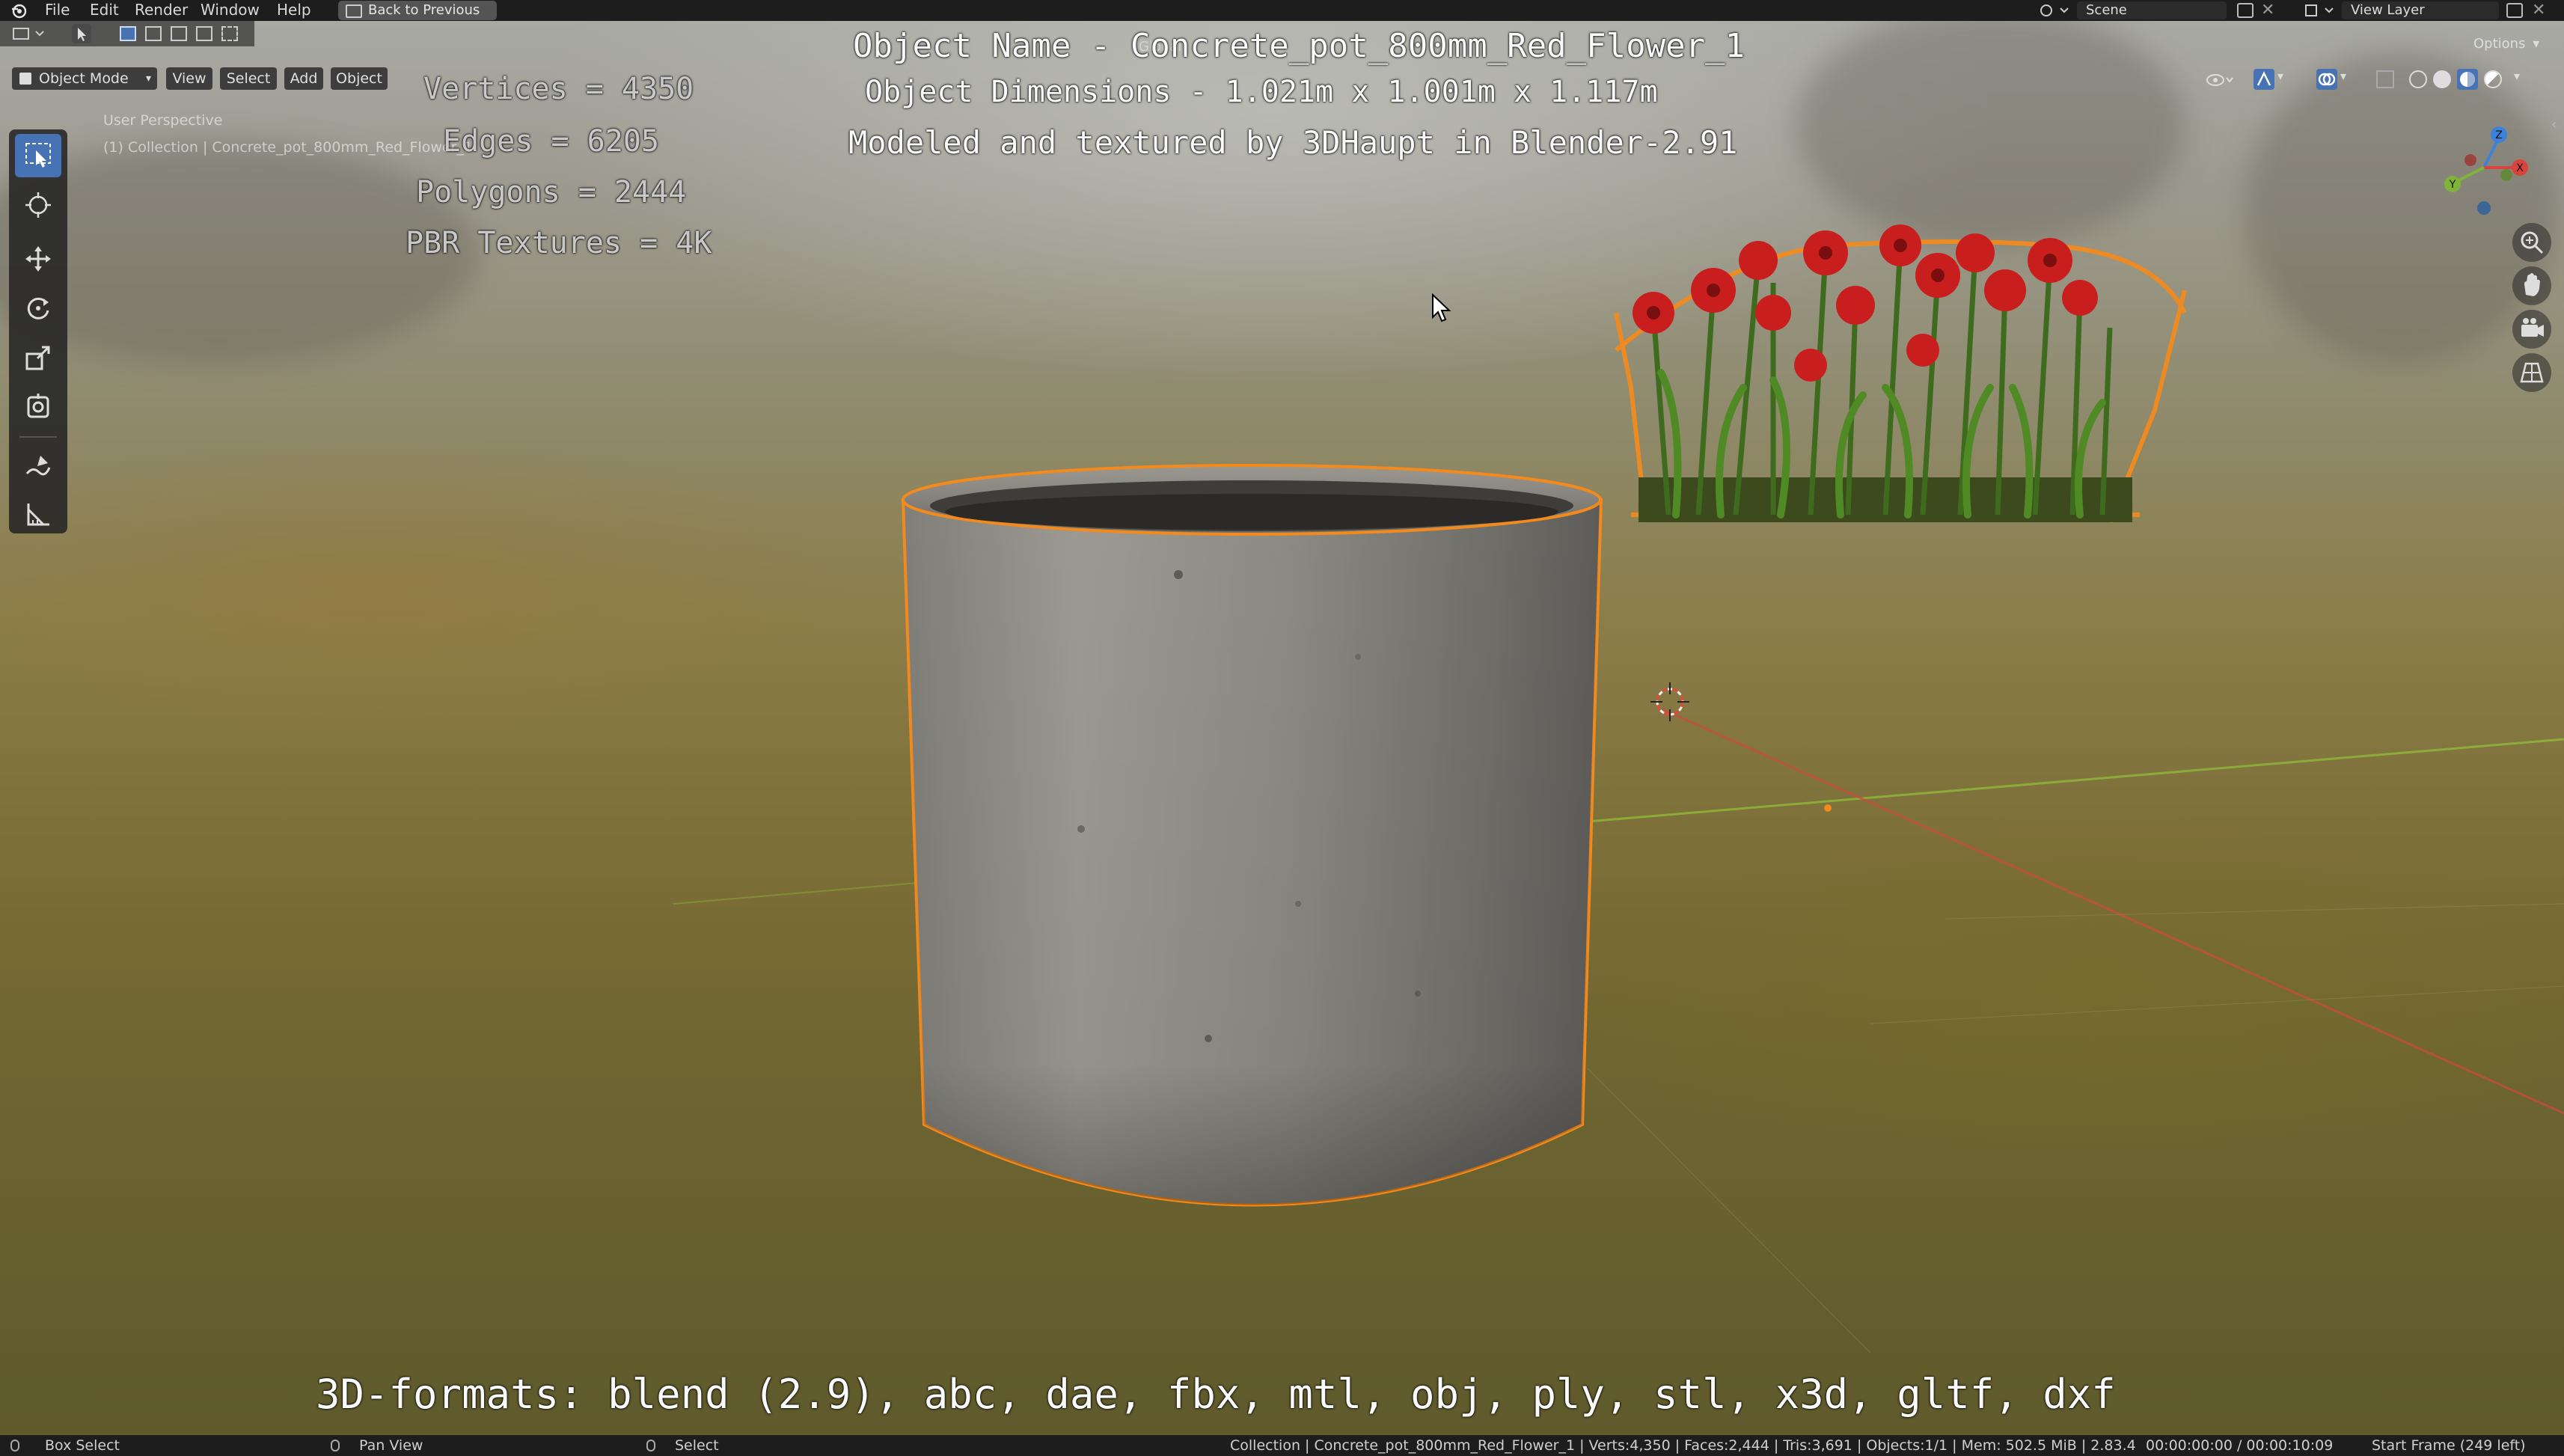 The width and height of the screenshot is (2564, 1456). Describe the element at coordinates (2280, 76) in the screenshot. I see `gizmo-dropdown-icon: ▾` at that location.